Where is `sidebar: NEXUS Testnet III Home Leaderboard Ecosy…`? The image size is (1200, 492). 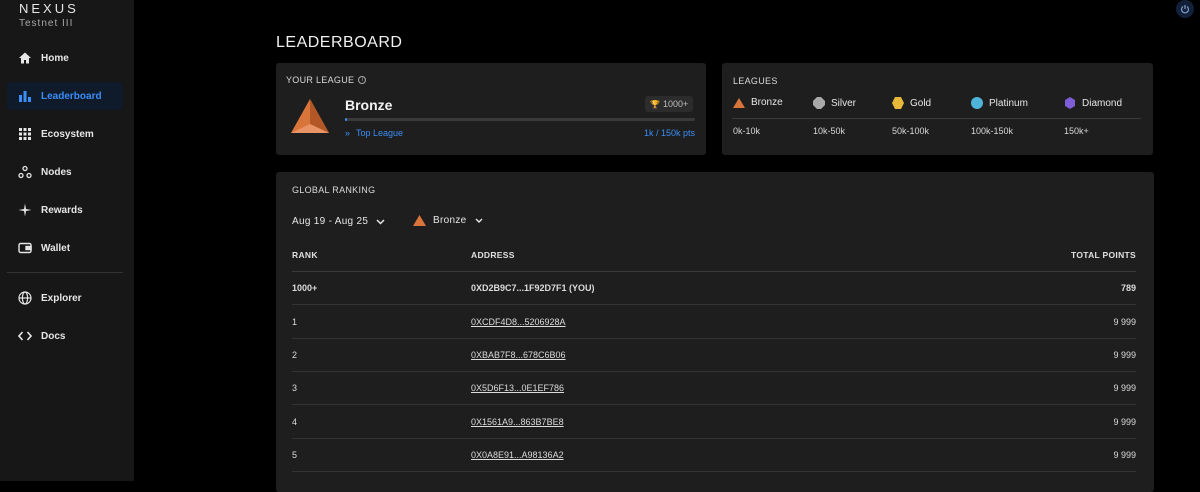 sidebar: NEXUS Testnet III Home Leaderboard Ecosy… is located at coordinates (67, 240).